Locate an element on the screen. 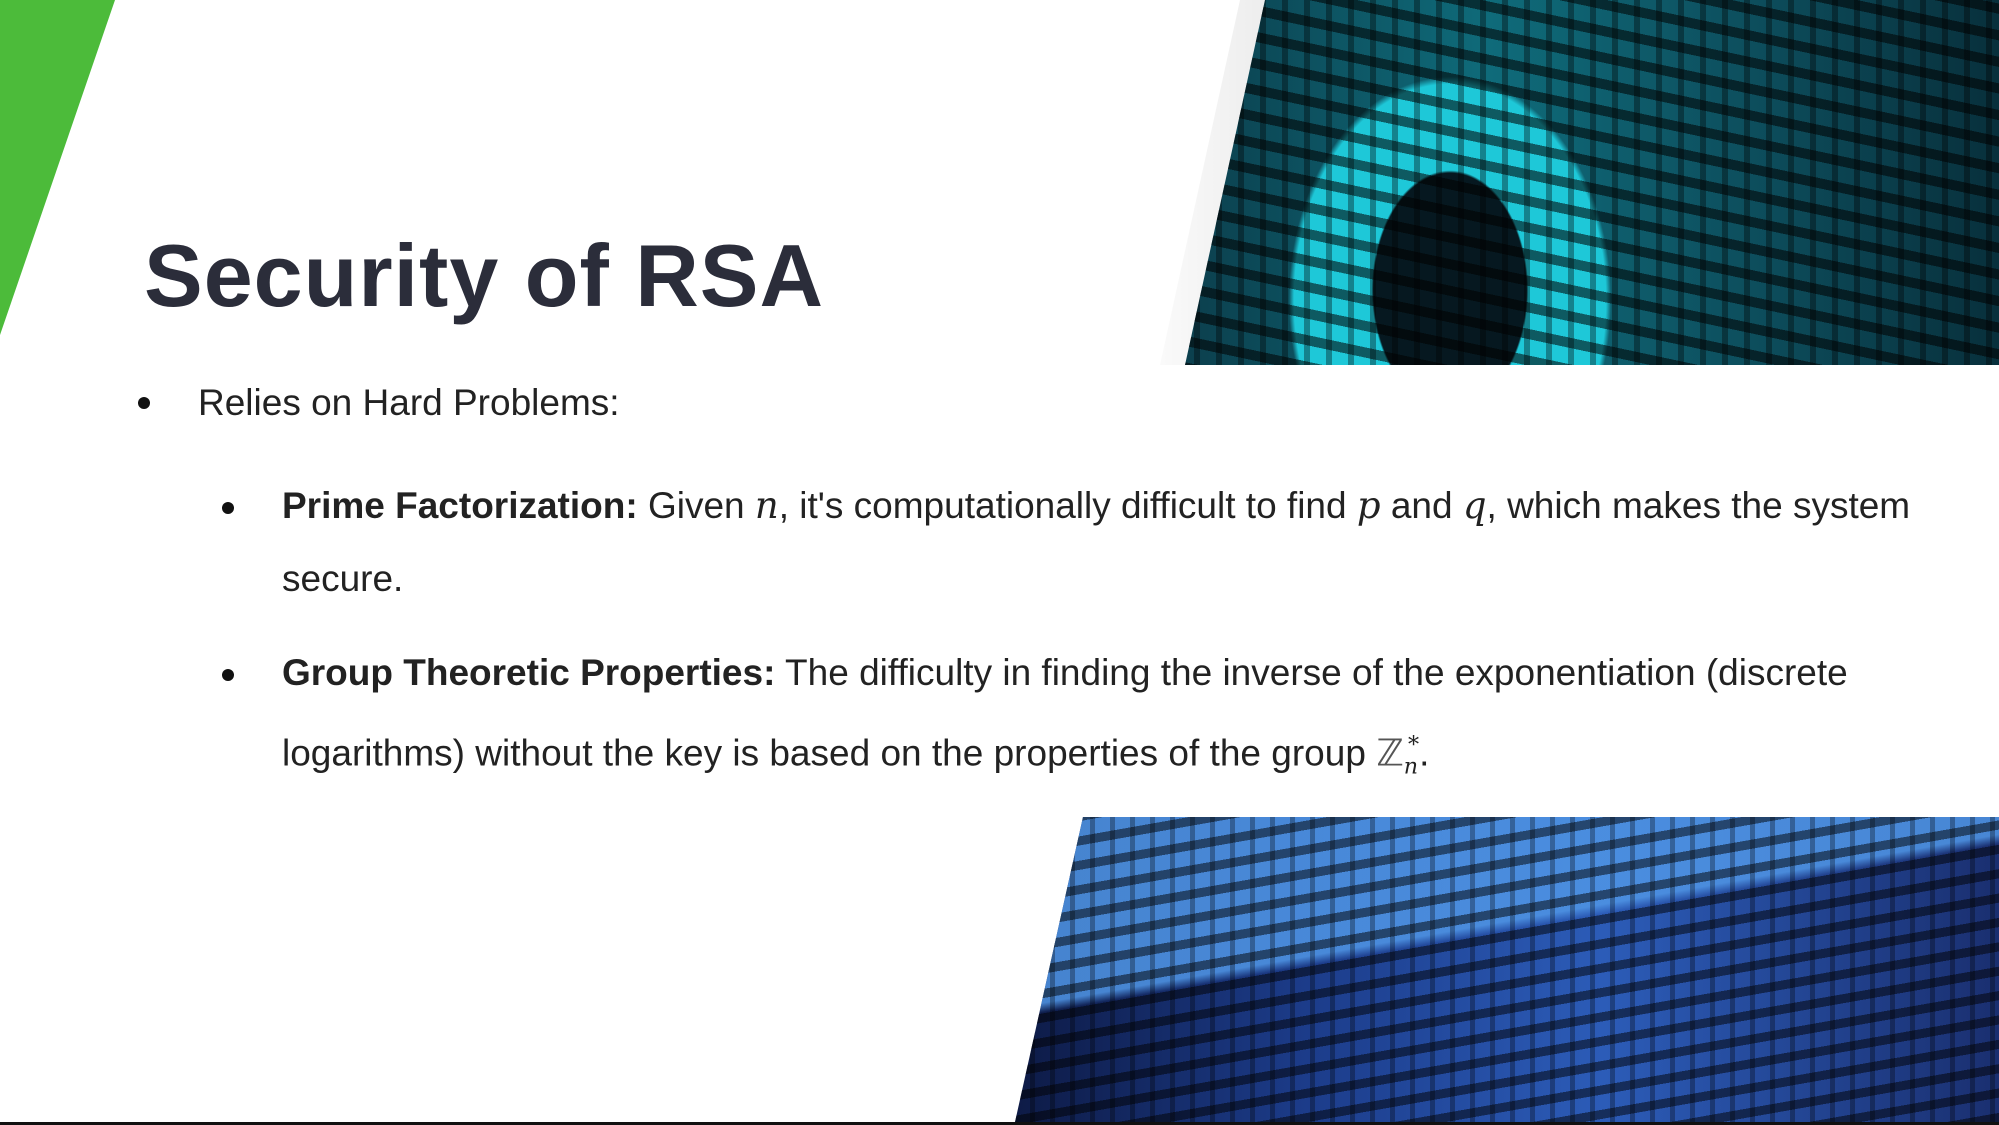  text: and is located at coordinates (1421, 505).